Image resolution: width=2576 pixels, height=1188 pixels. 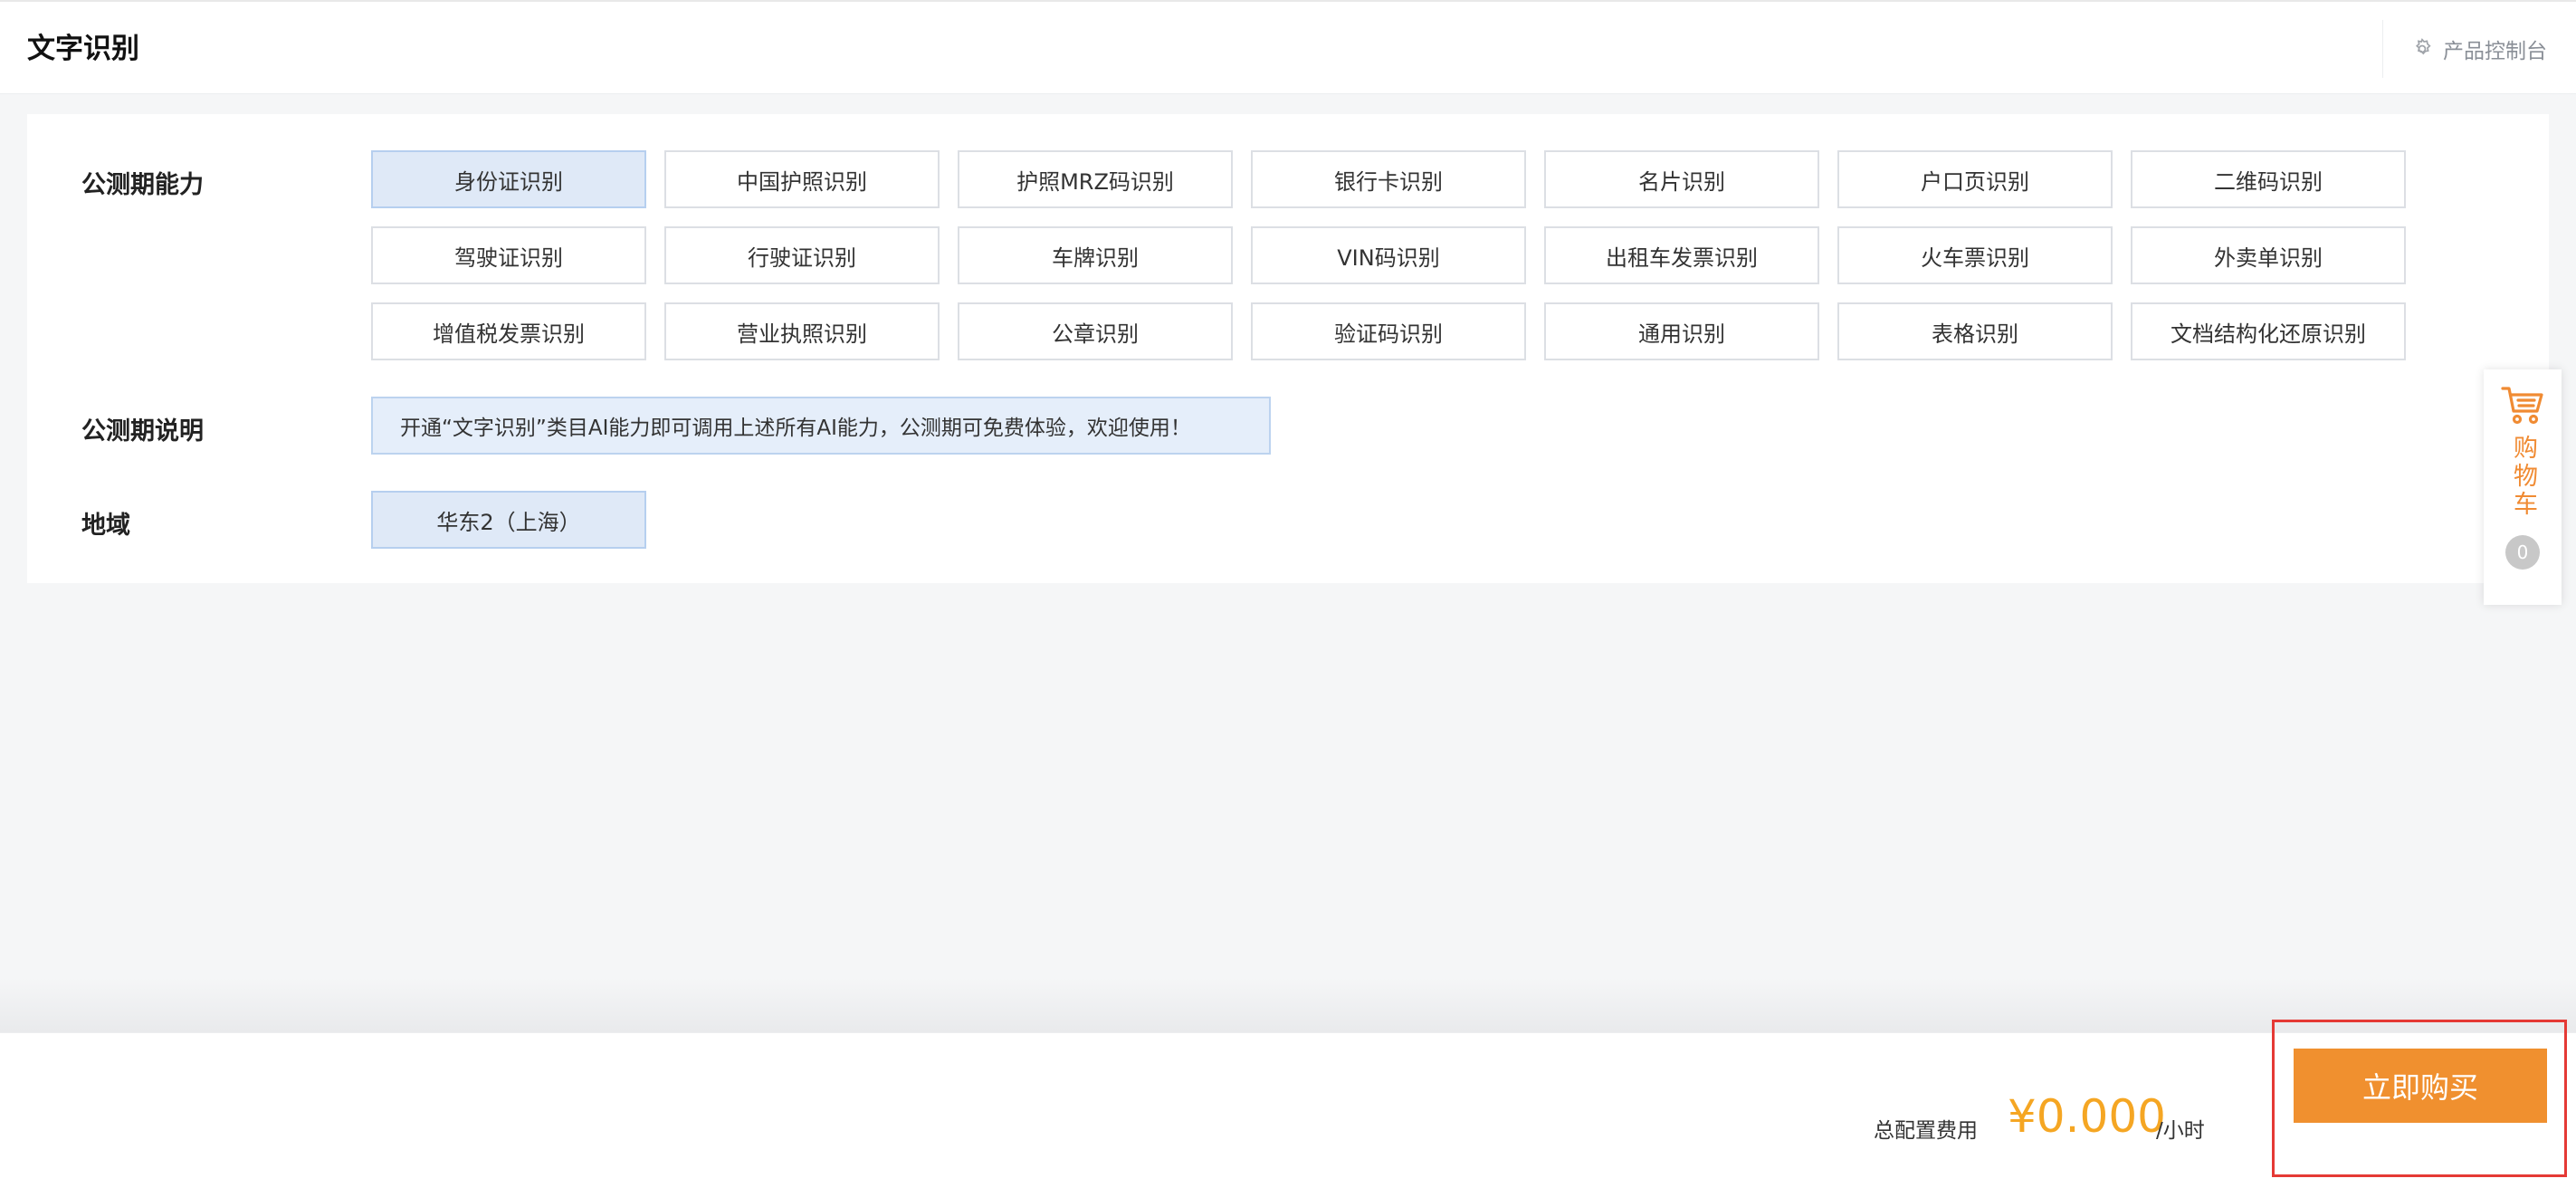 What do you see at coordinates (1975, 182) in the screenshot?
I see `capability-option-label: 户口页识别` at bounding box center [1975, 182].